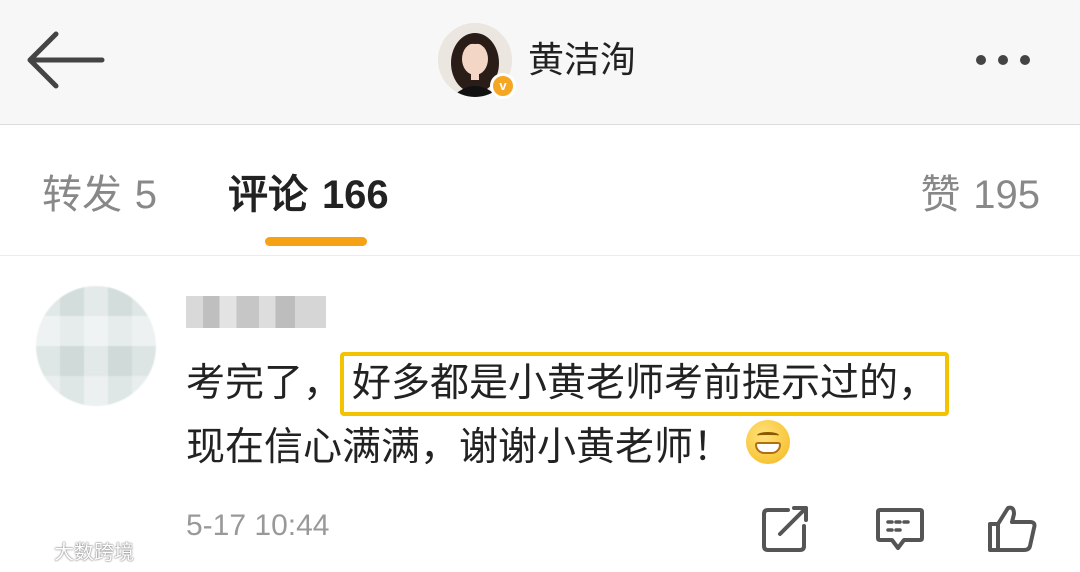 The height and width of the screenshot is (572, 1080). Describe the element at coordinates (477, 61) in the screenshot. I see `profile-avatar: v` at that location.